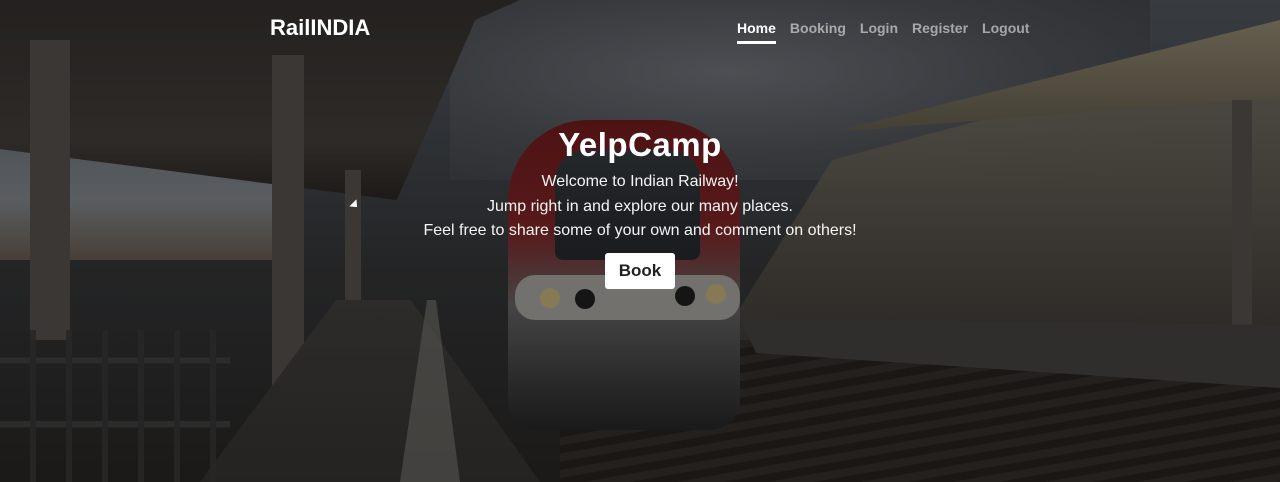 The height and width of the screenshot is (482, 1280). What do you see at coordinates (756, 32) in the screenshot?
I see `nav-link-home: Home` at bounding box center [756, 32].